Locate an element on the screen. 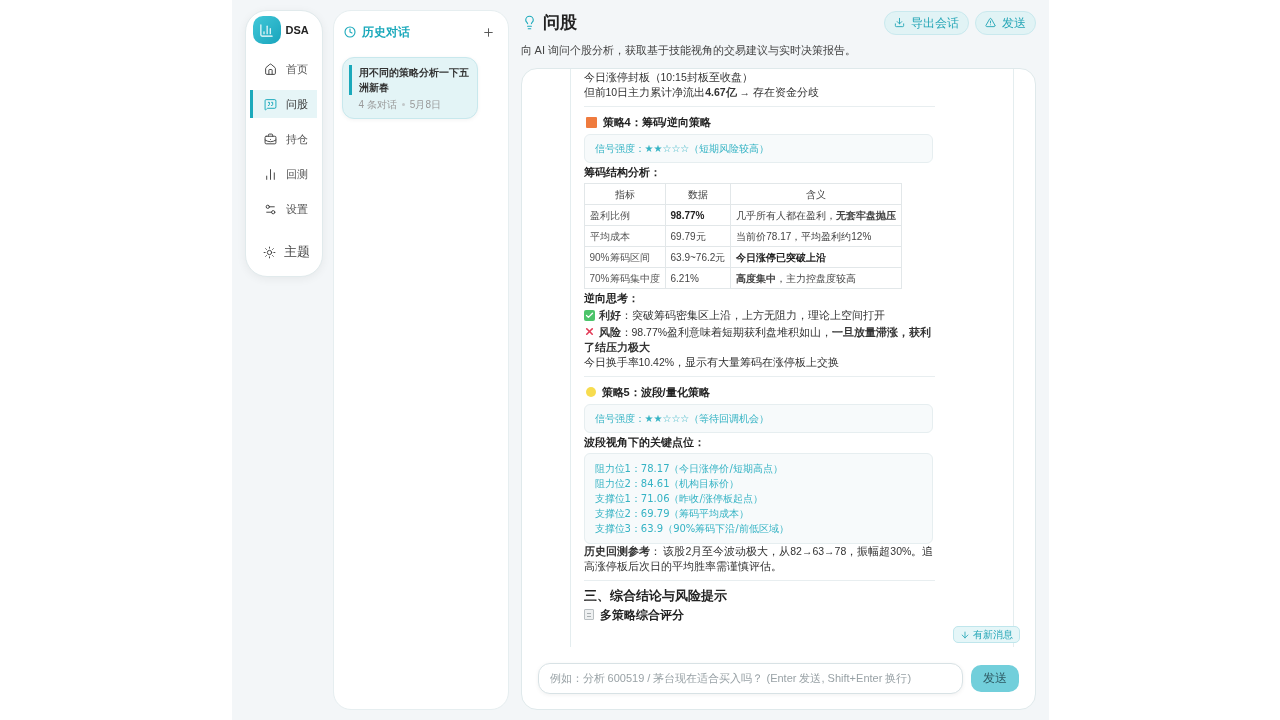 The height and width of the screenshot is (720, 1280). table-cell: 98.77% is located at coordinates (698, 215).